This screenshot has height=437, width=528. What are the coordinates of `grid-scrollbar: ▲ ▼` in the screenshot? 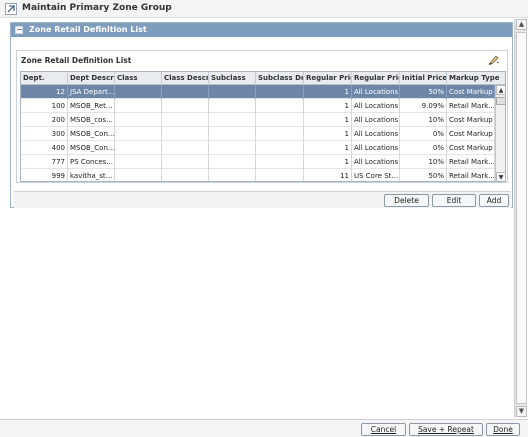 It's located at (500, 133).